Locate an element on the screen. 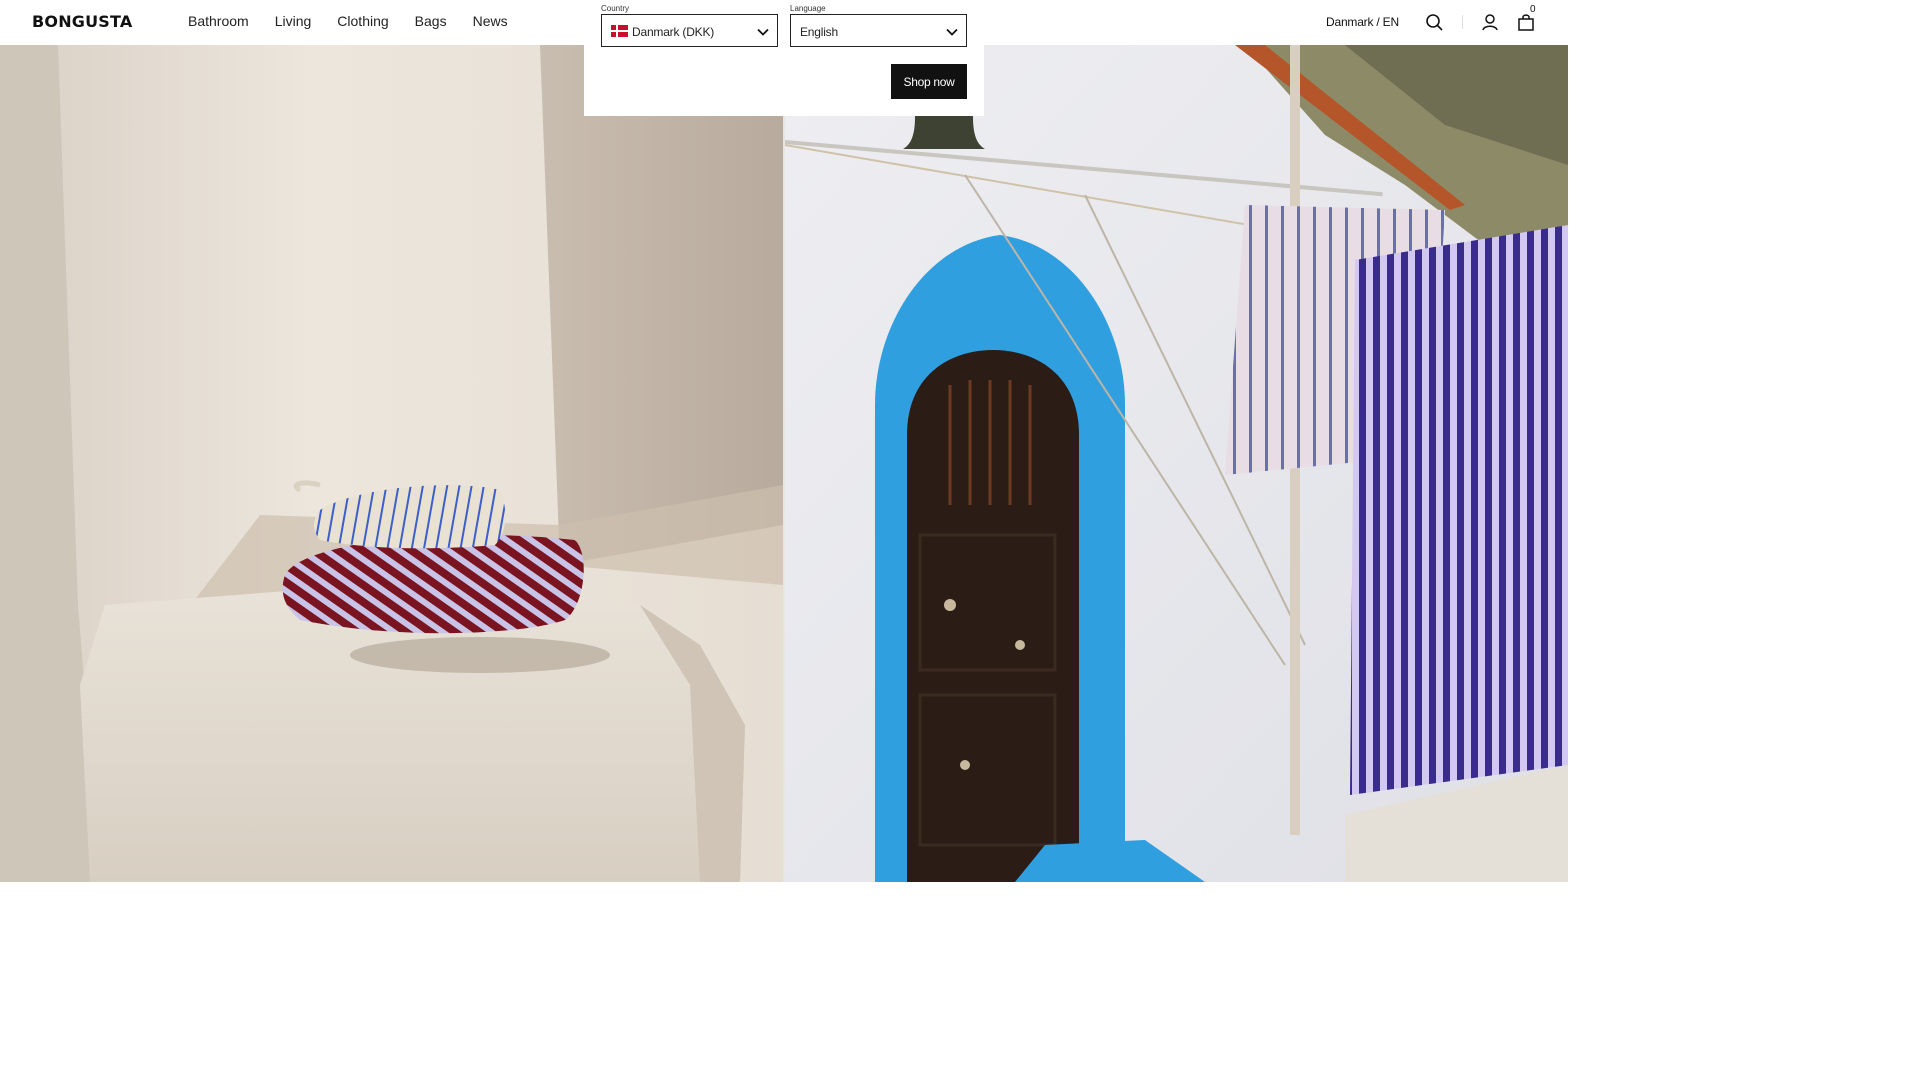  country-select-value: Danmark (DKK) is located at coordinates (673, 32).